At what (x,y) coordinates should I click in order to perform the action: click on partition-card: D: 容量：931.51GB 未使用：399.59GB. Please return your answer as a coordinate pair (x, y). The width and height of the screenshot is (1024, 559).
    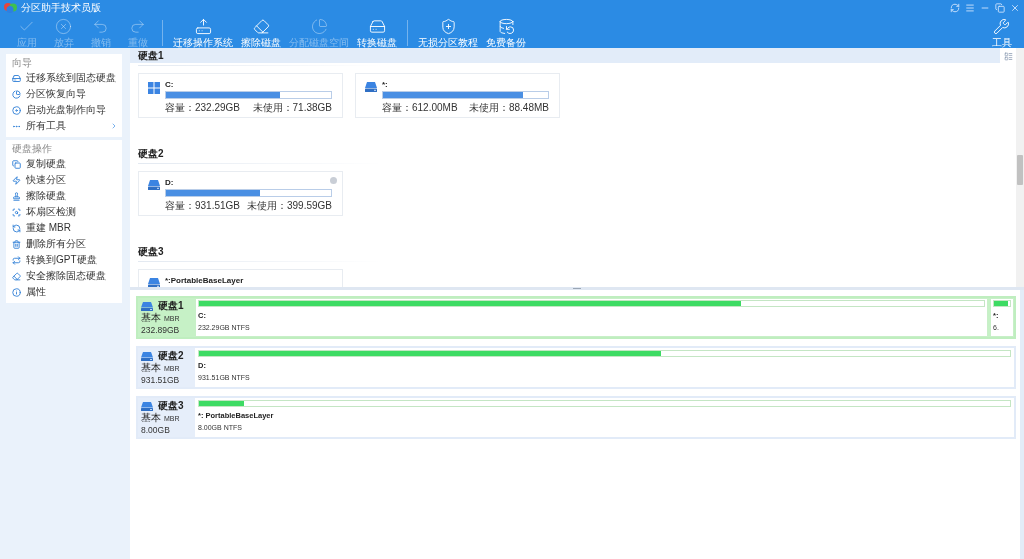
    Looking at the image, I should click on (240, 193).